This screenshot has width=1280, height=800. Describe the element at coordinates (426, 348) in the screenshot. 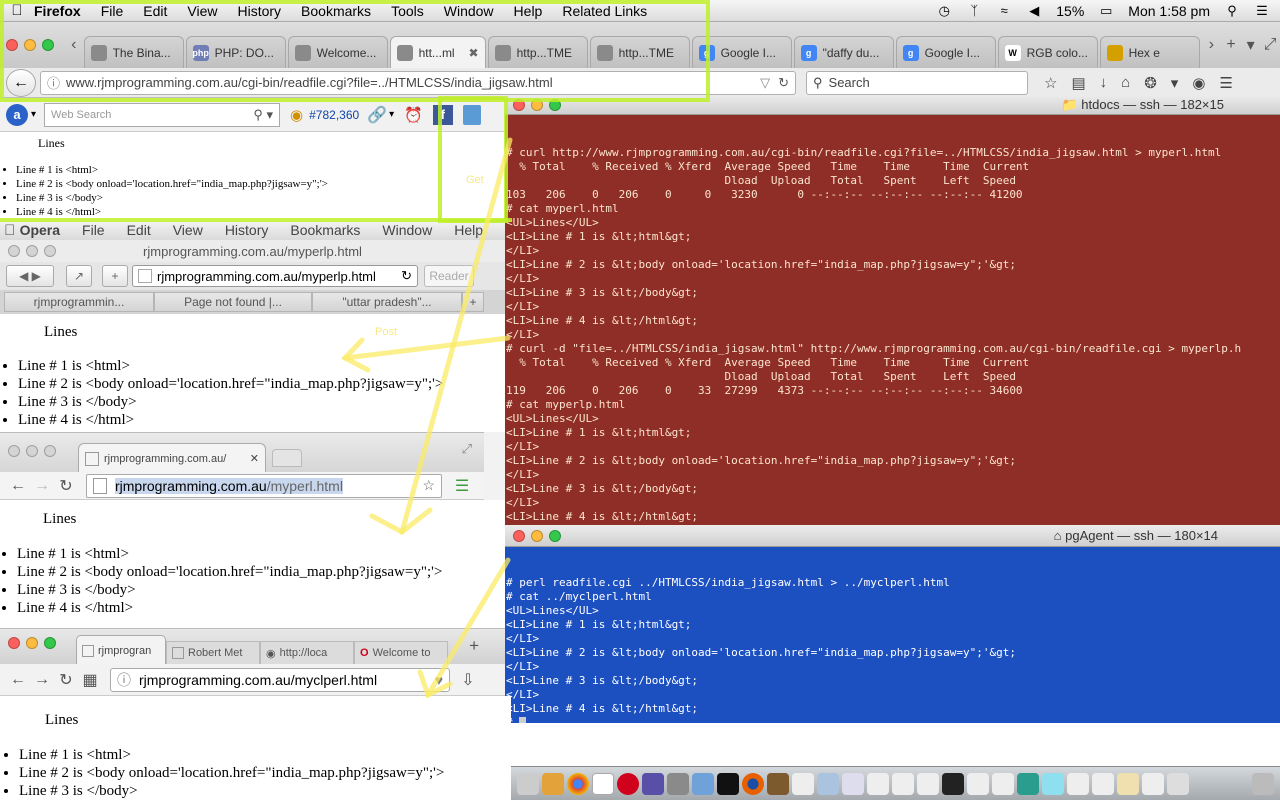

I see `arrow-post` at that location.